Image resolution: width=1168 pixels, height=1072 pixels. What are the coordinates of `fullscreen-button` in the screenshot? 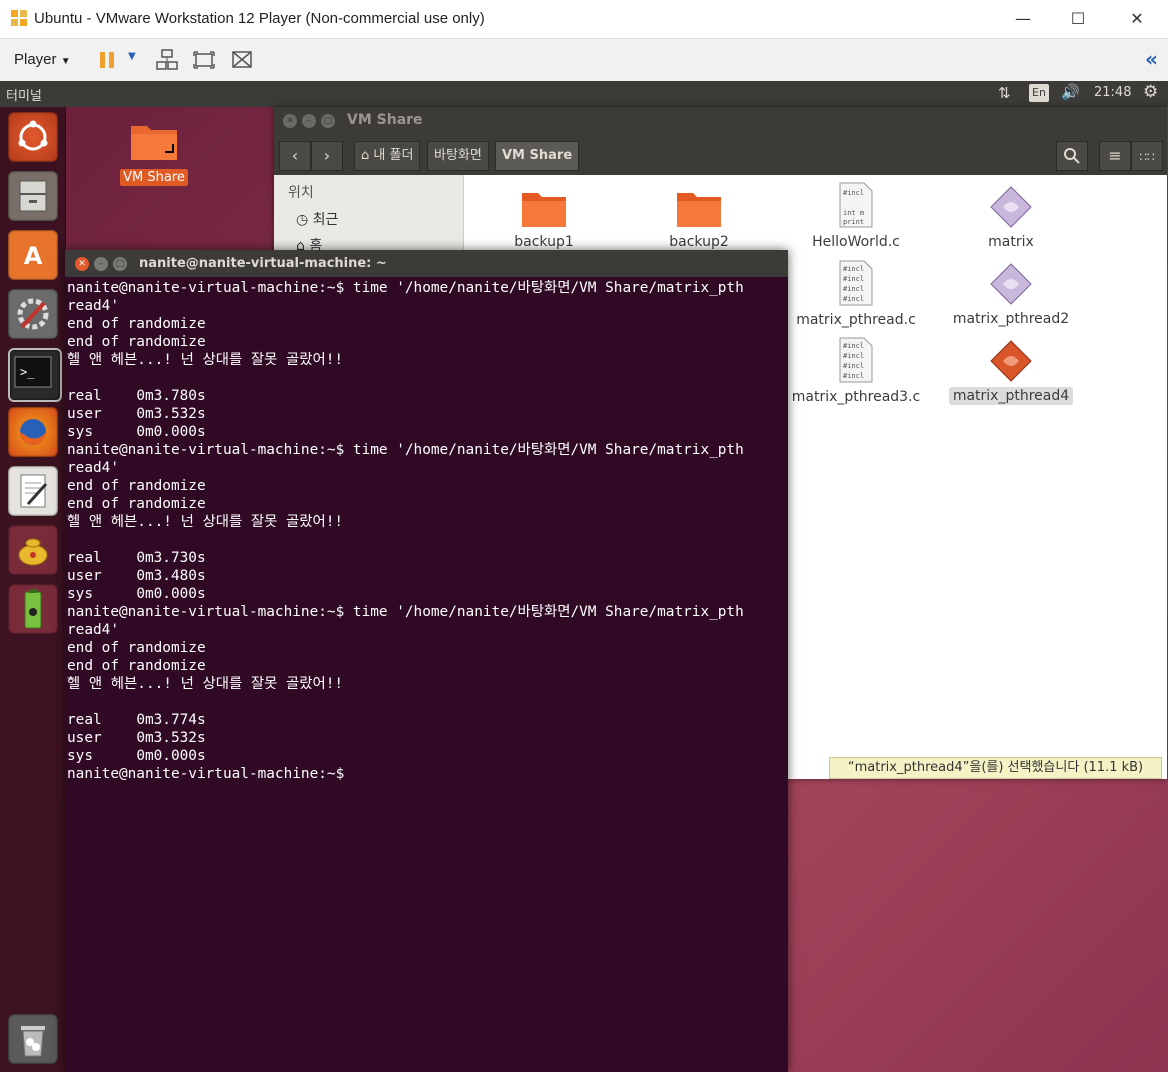 It's located at (204, 60).